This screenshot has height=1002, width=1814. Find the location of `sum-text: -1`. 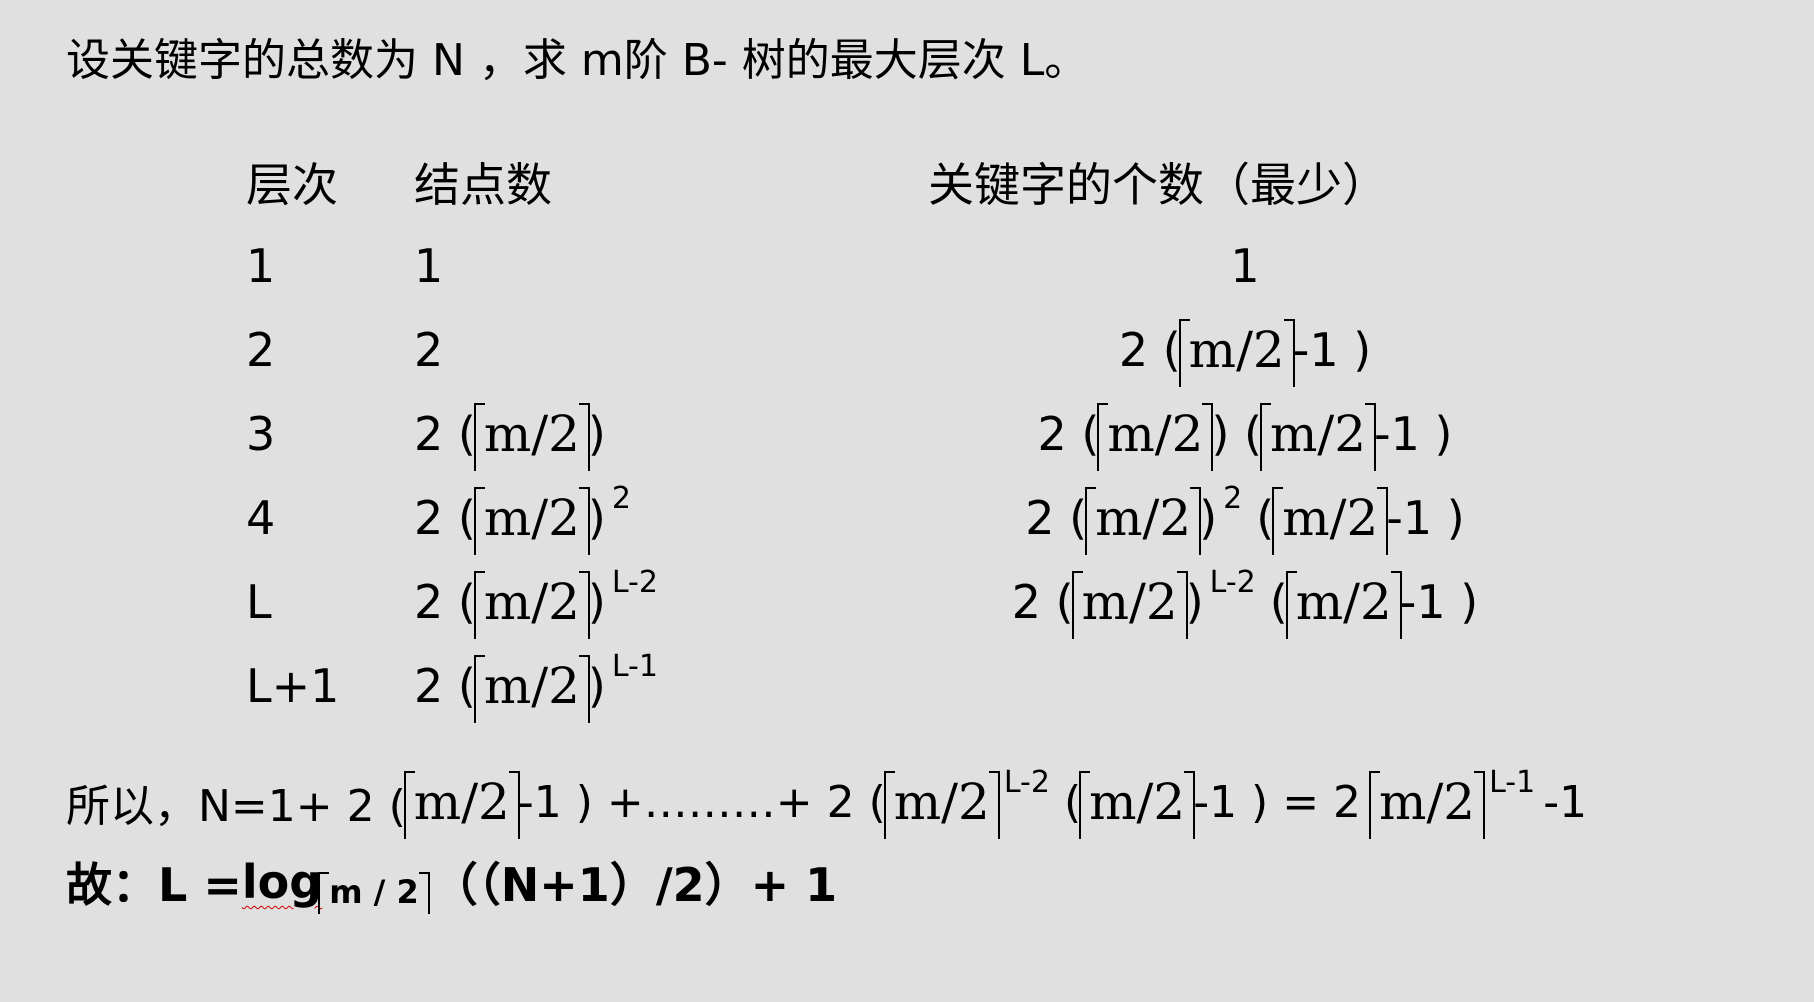

sum-text: -1 is located at coordinates (1565, 802).